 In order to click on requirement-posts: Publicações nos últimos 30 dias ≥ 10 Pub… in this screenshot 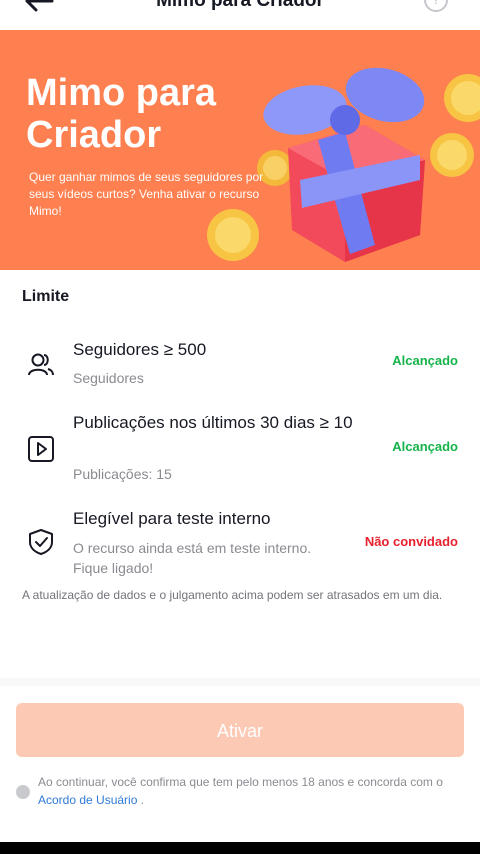, I will do `click(240, 450)`.